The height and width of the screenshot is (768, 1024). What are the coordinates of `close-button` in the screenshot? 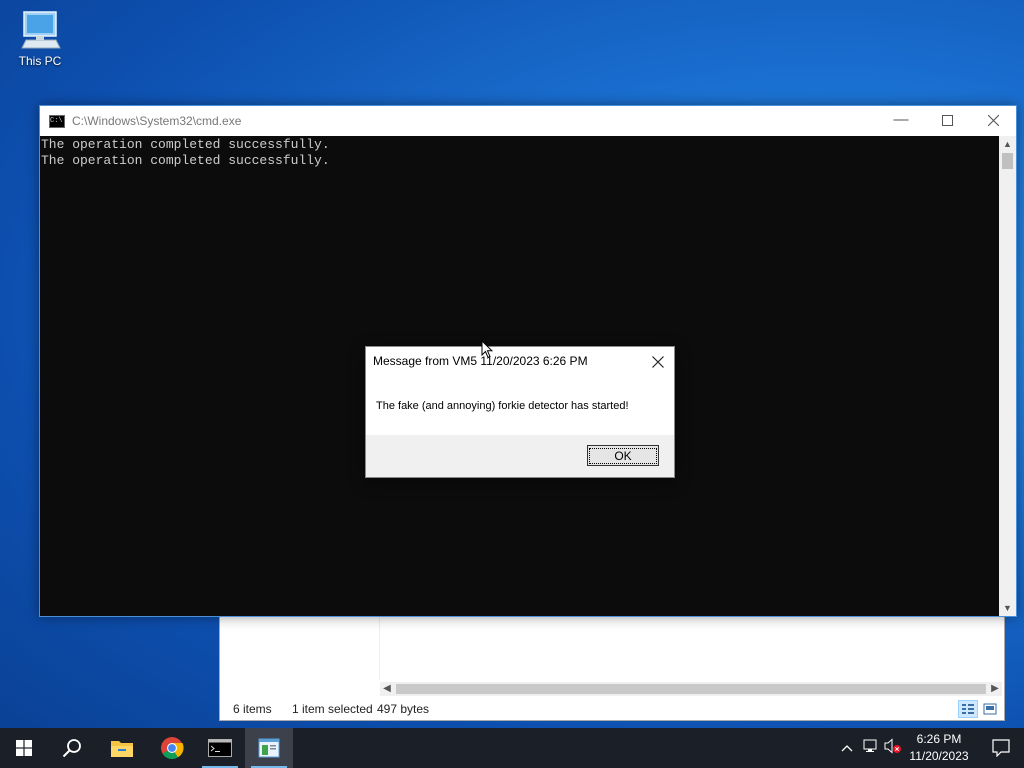 It's located at (993, 121).